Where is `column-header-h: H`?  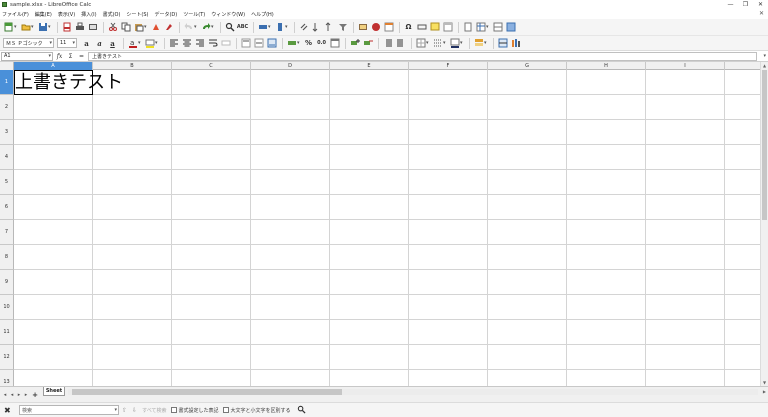
column-header-h: H is located at coordinates (606, 66).